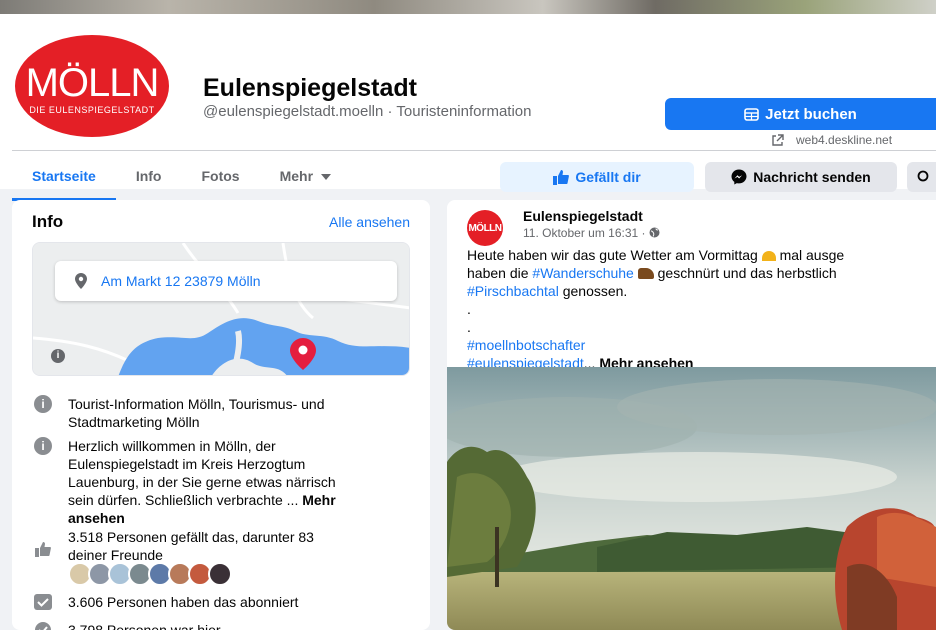  What do you see at coordinates (513, 291) in the screenshot?
I see `hashtag-link: #Pirschbachtal` at bounding box center [513, 291].